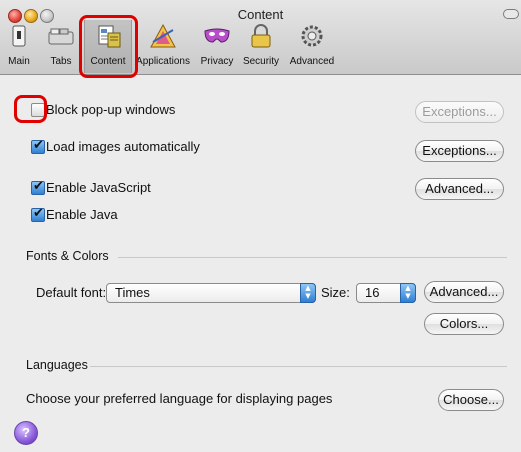  Describe the element at coordinates (511, 14) in the screenshot. I see `toolbar-toggle-button` at that location.